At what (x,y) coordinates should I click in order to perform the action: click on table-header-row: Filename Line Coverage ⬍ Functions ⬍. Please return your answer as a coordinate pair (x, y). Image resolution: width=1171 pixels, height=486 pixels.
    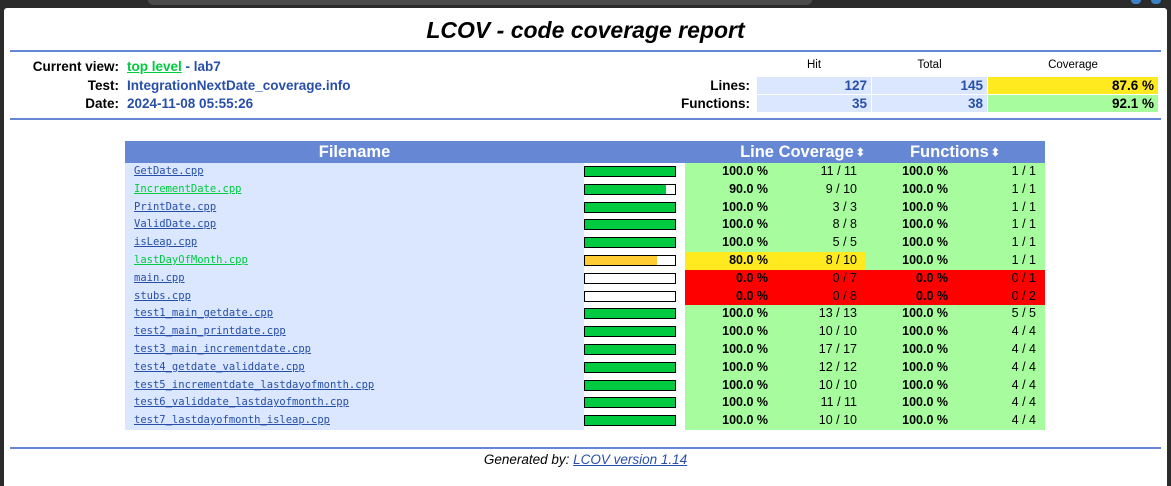
    Looking at the image, I should click on (585, 152).